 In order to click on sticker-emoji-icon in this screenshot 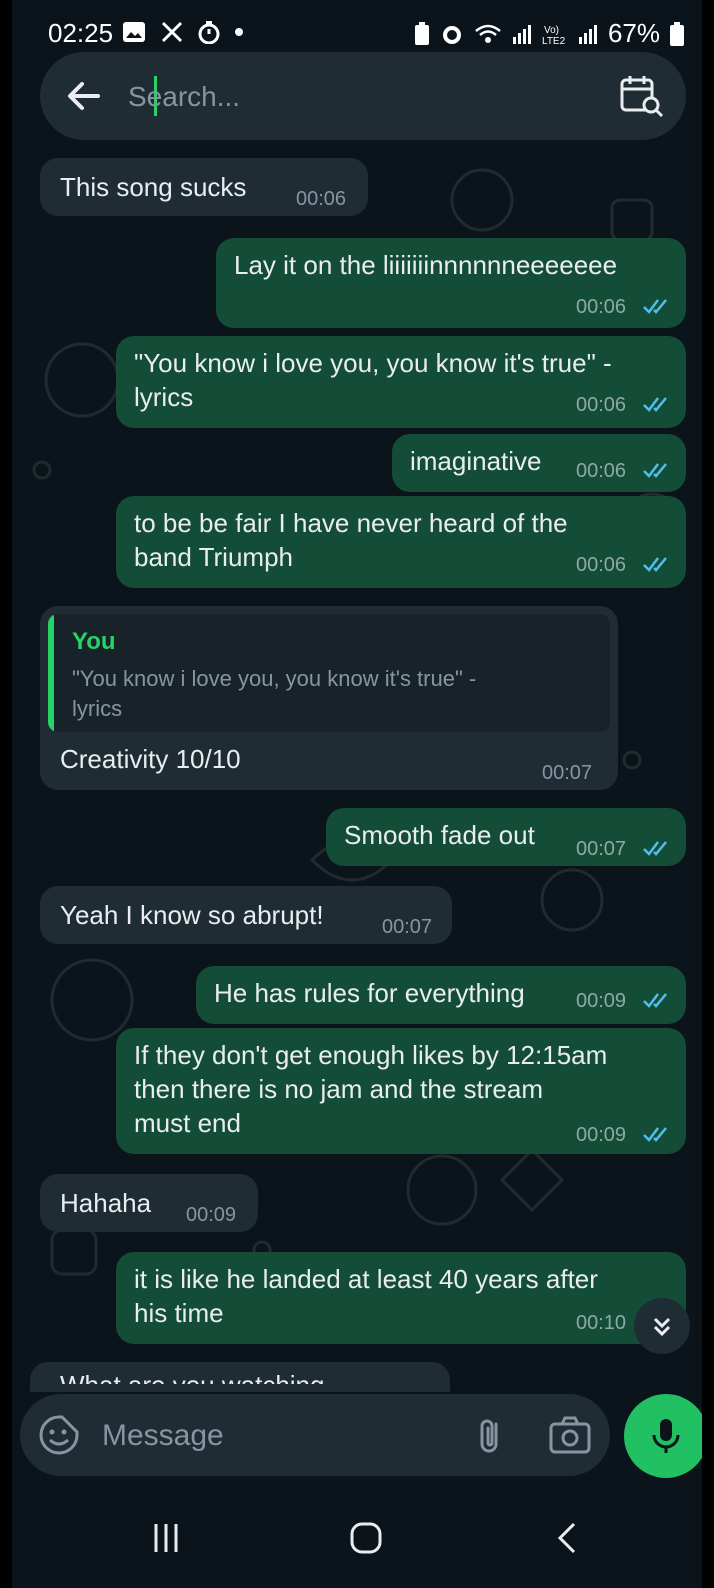, I will do `click(59, 1435)`.